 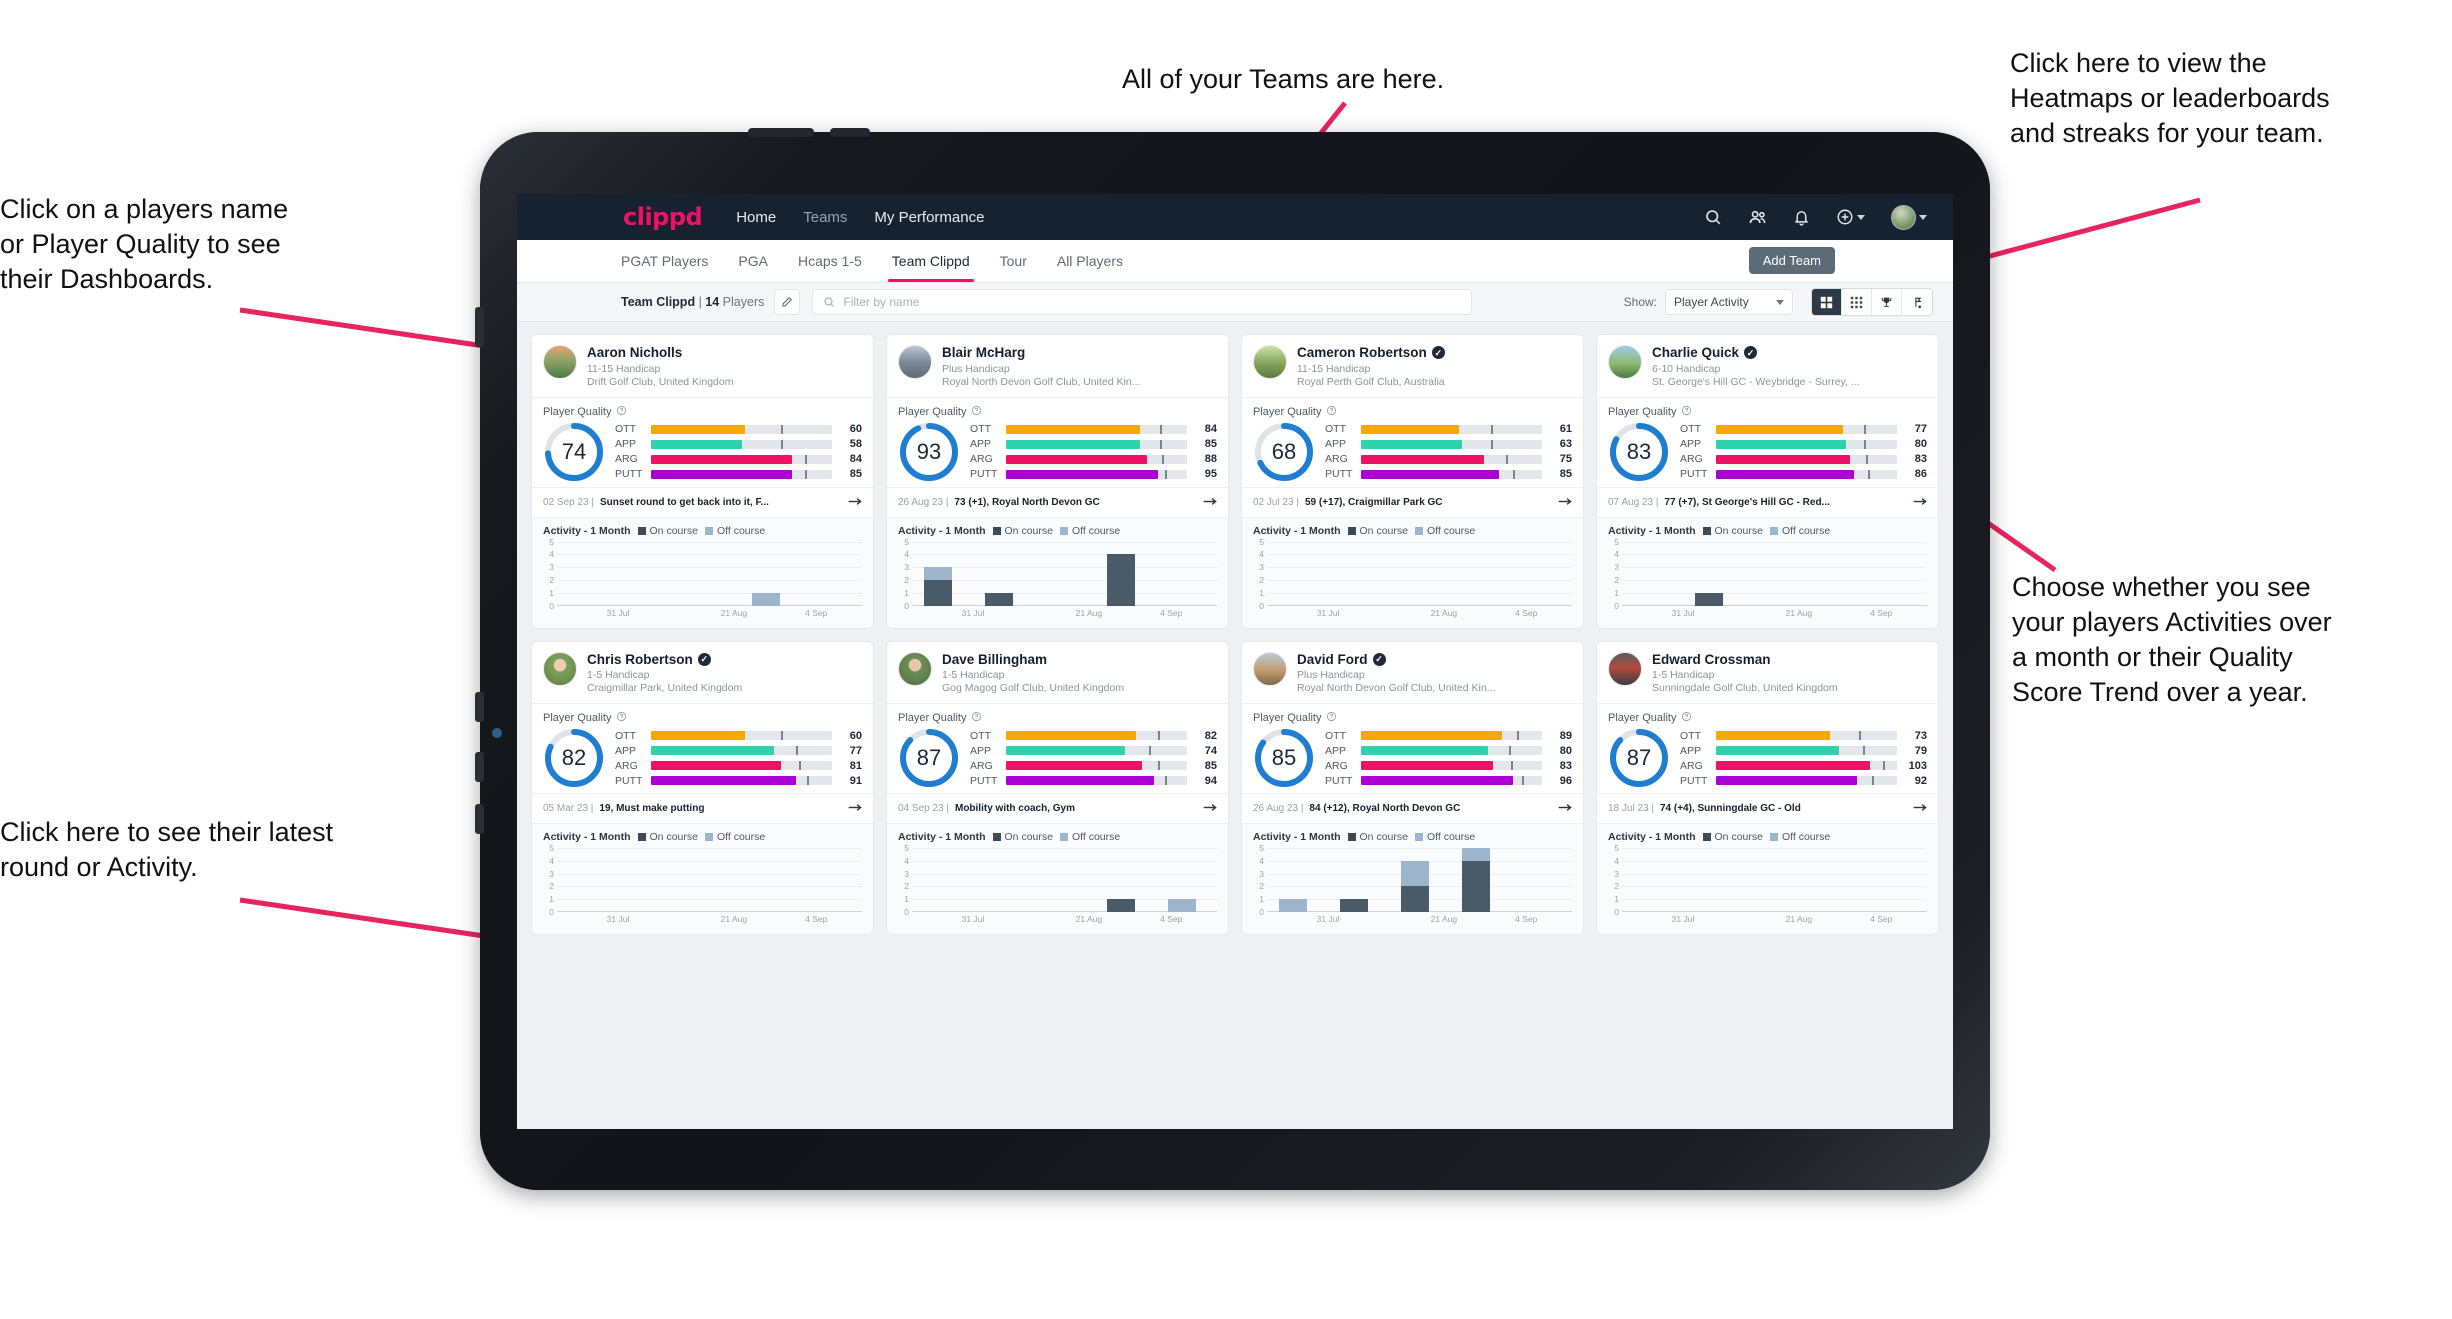 What do you see at coordinates (1071, 736) in the screenshot?
I see `metric-bar-fill` at bounding box center [1071, 736].